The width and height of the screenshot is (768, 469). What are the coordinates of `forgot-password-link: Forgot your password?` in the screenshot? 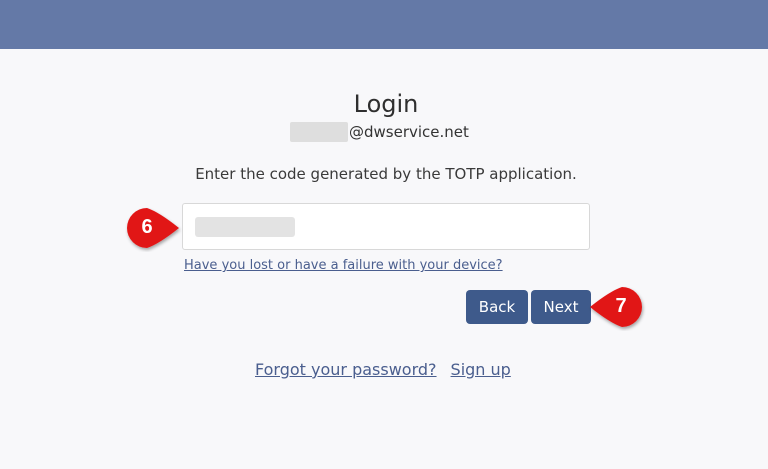 It's located at (346, 369).